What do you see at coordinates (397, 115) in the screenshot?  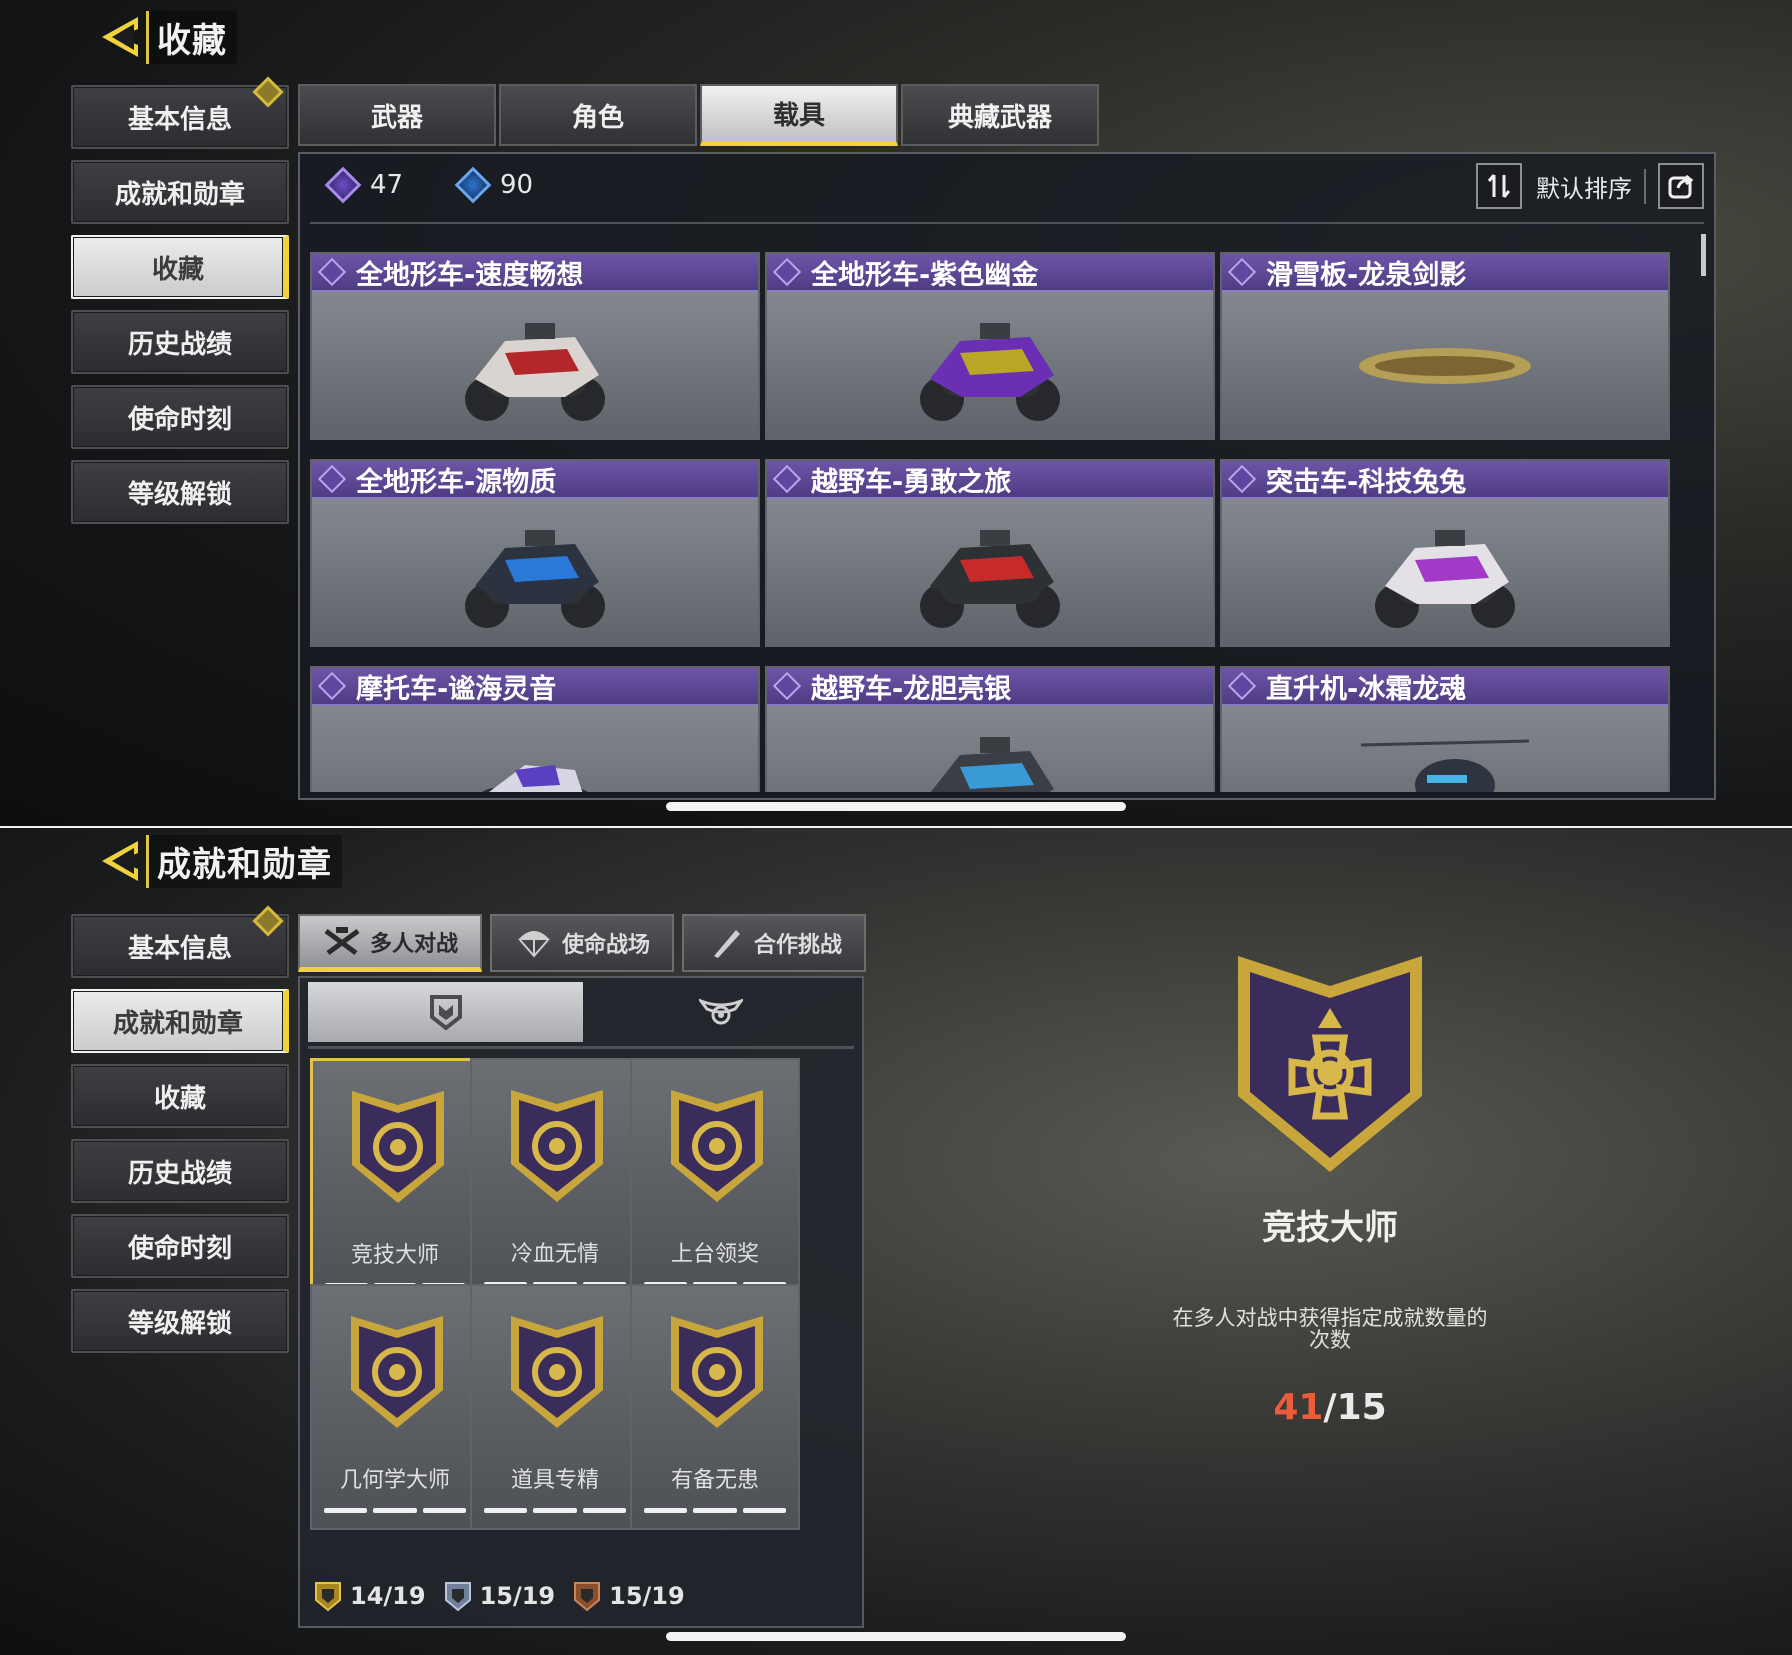 I see `tab-weapons: 武器` at bounding box center [397, 115].